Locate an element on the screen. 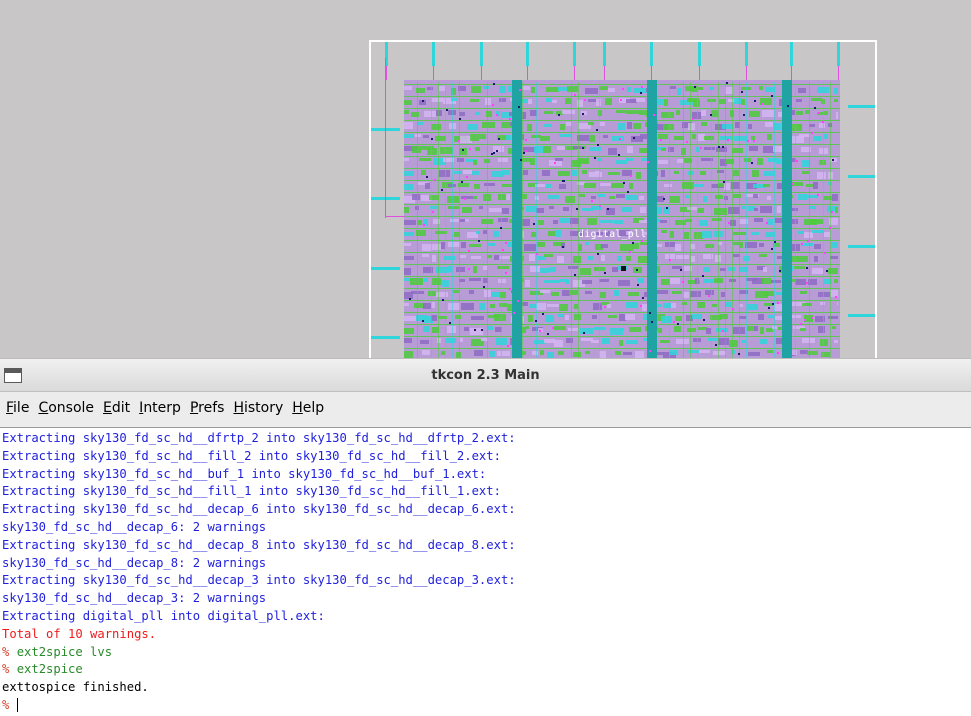 The height and width of the screenshot is (716, 971). menu-label: istory is located at coordinates (263, 408).